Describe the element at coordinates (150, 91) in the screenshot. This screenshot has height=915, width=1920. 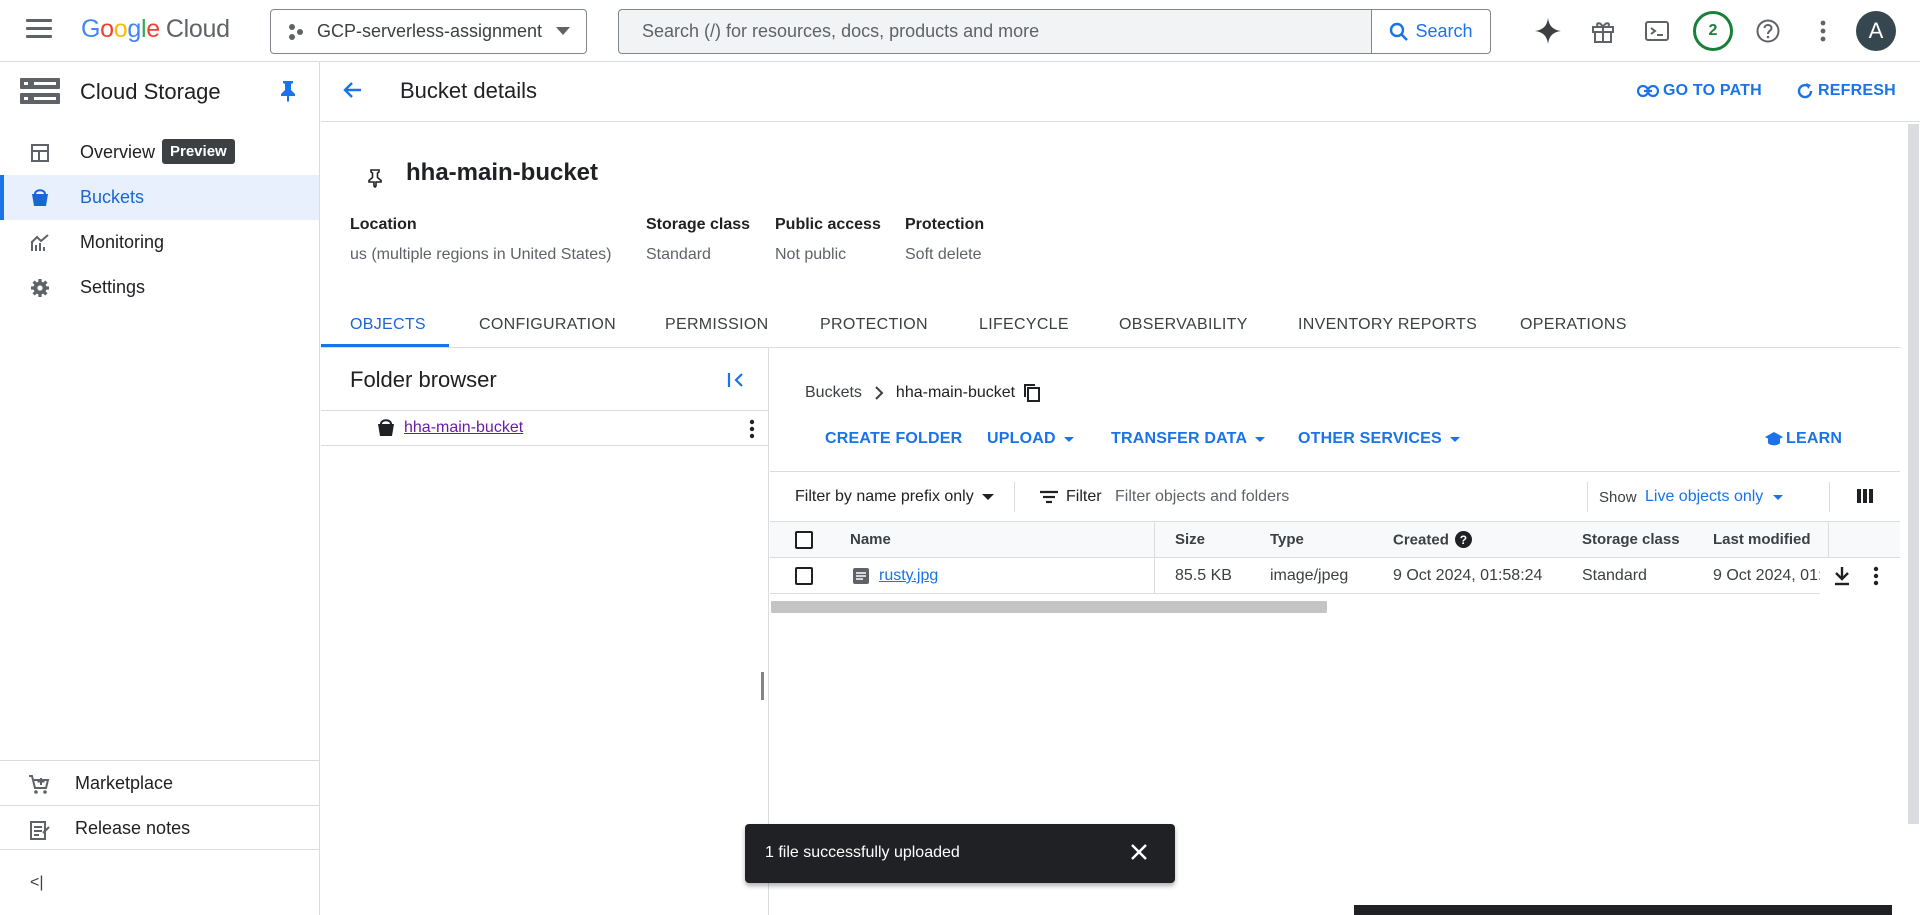
I see `product-title: Cloud Storage` at that location.